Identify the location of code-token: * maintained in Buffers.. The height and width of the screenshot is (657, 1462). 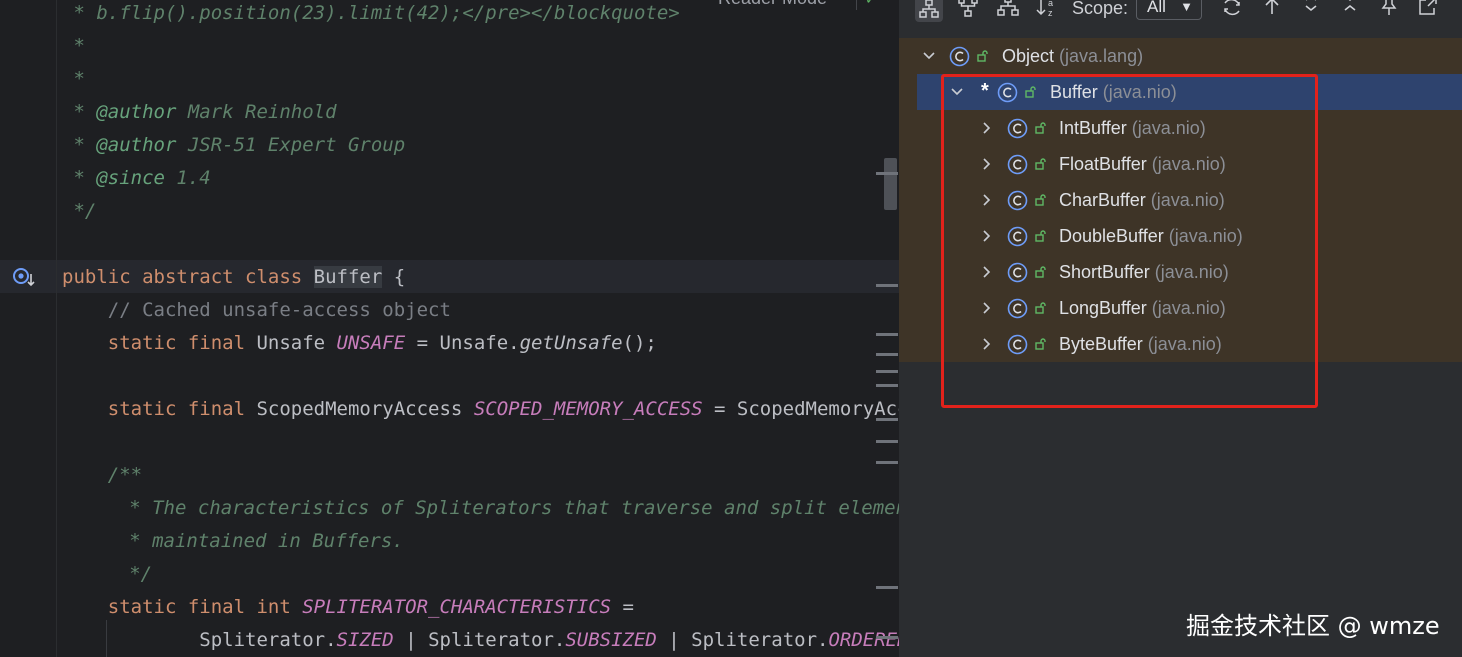
(238, 541).